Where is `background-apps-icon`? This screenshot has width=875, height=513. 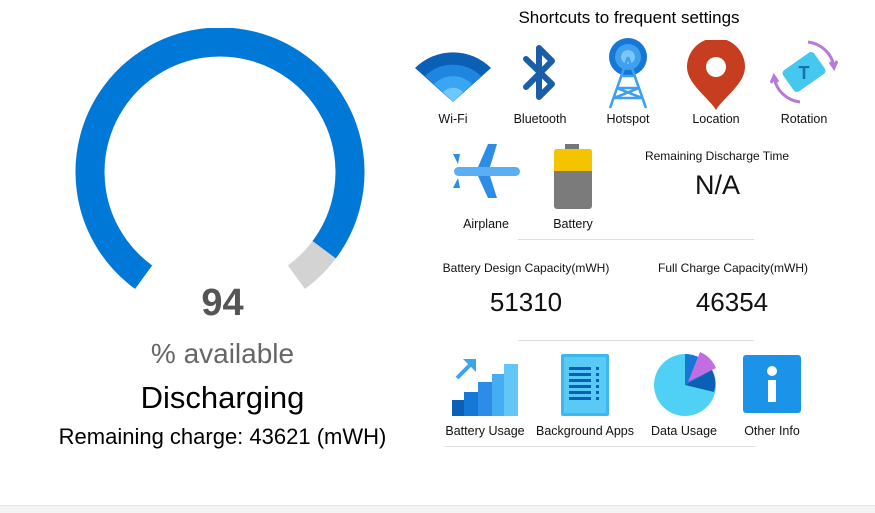 background-apps-icon is located at coordinates (585, 385).